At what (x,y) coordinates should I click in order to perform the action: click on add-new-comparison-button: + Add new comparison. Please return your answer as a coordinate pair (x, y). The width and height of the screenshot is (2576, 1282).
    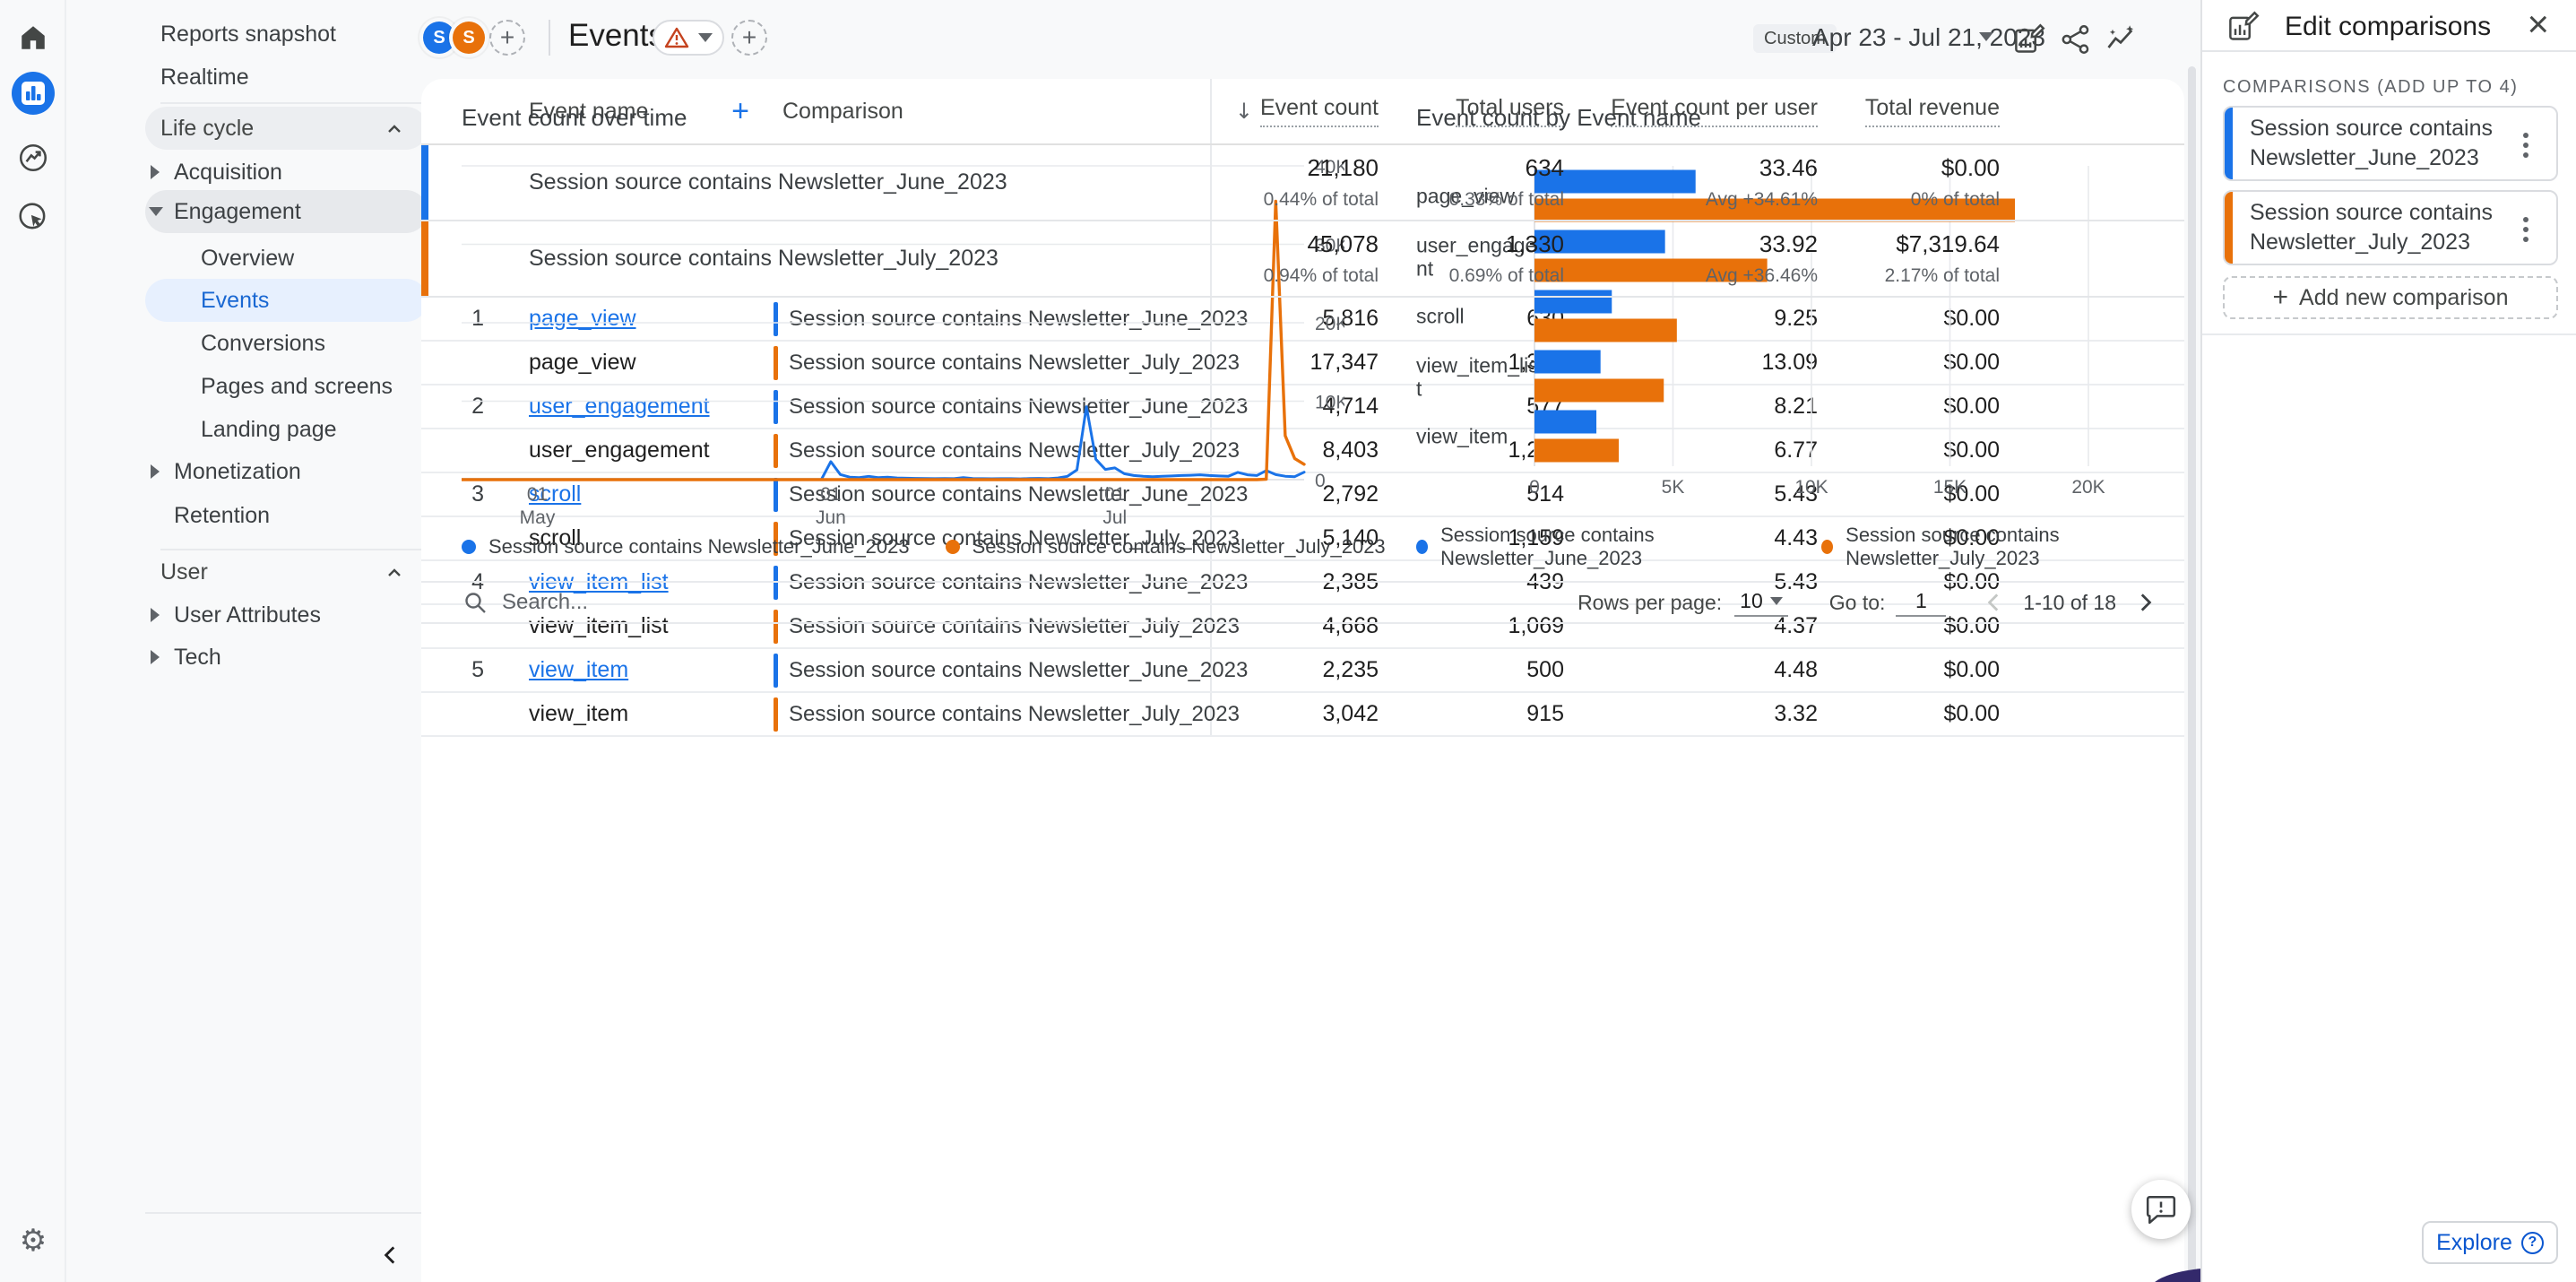
    Looking at the image, I should click on (2390, 297).